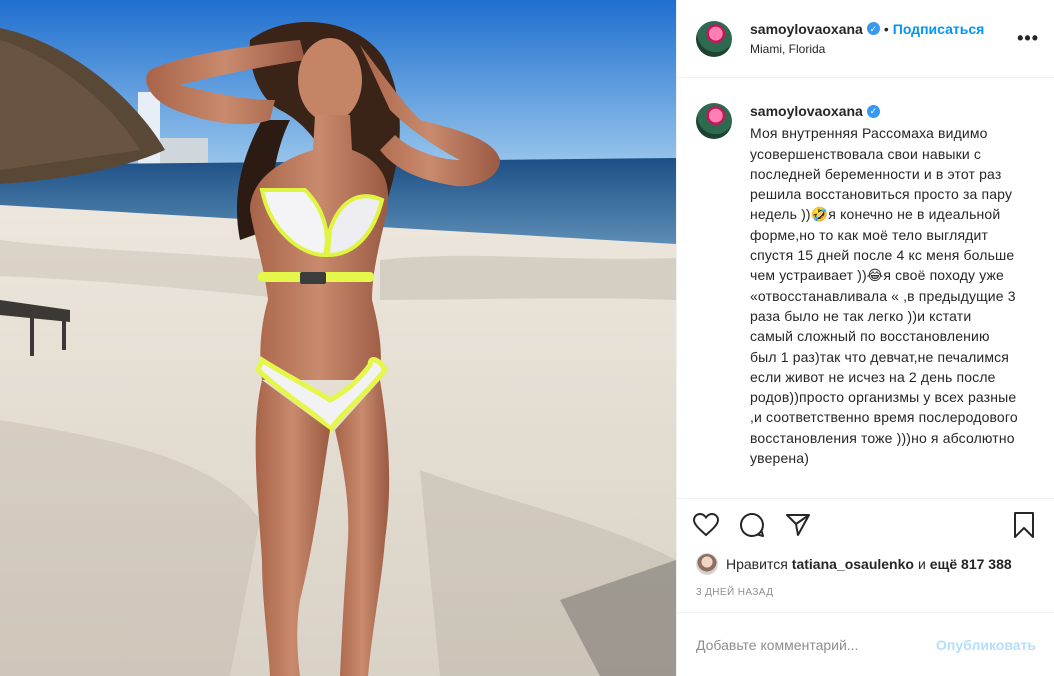 This screenshot has width=1054, height=676. I want to click on caption-author-avatar, so click(714, 121).